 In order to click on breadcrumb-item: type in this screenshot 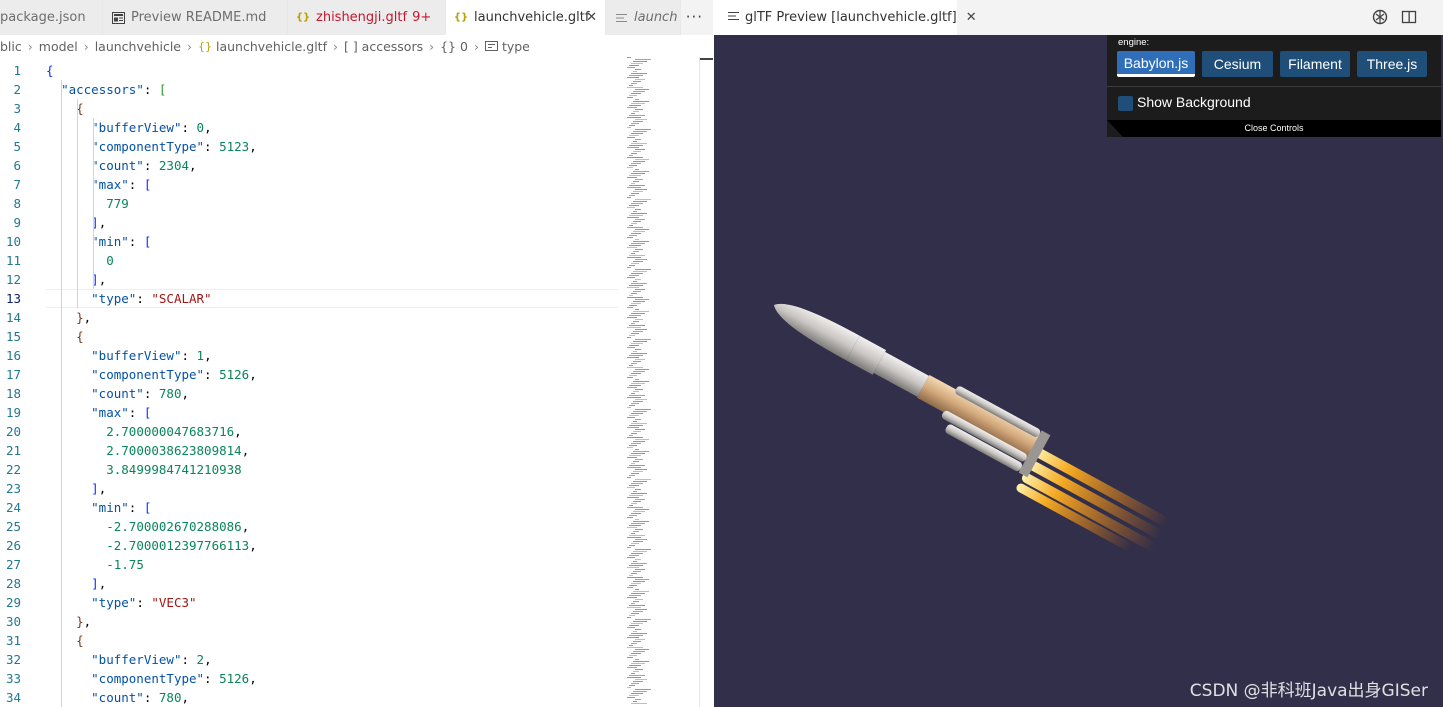, I will do `click(516, 46)`.